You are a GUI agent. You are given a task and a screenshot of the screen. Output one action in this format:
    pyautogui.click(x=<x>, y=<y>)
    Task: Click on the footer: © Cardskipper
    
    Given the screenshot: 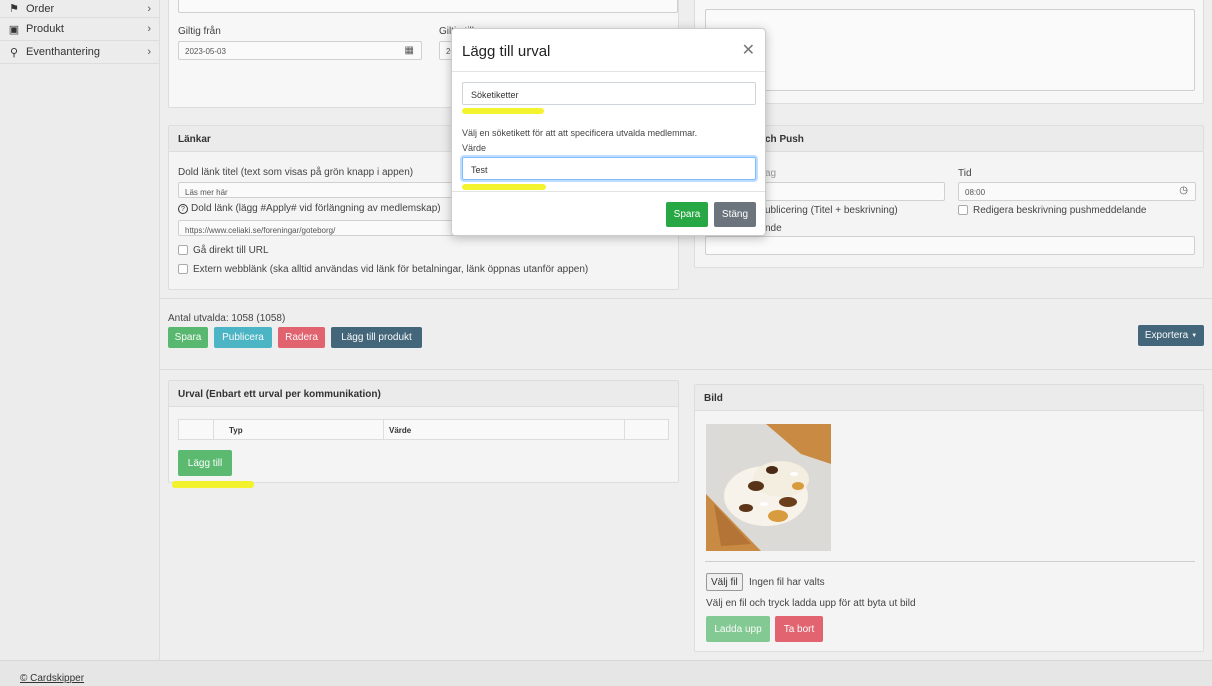 What is the action you would take?
    pyautogui.click(x=606, y=673)
    